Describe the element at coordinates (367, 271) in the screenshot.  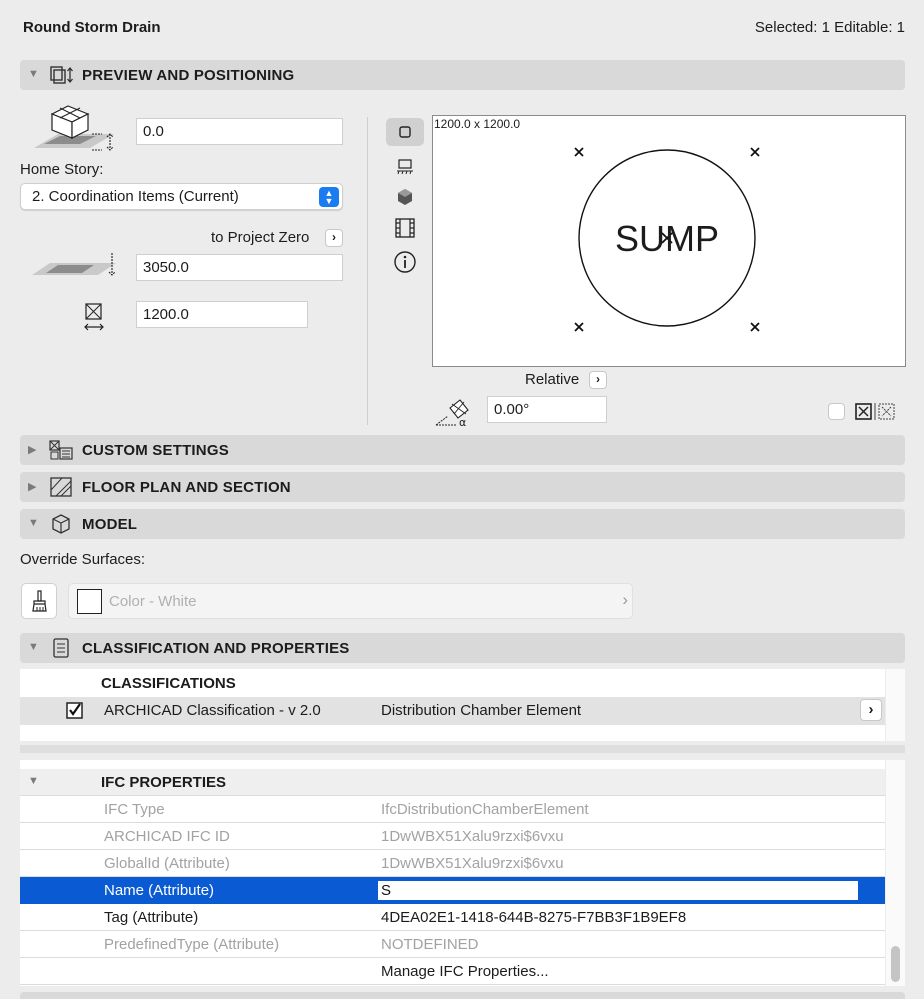
I see `divider` at that location.